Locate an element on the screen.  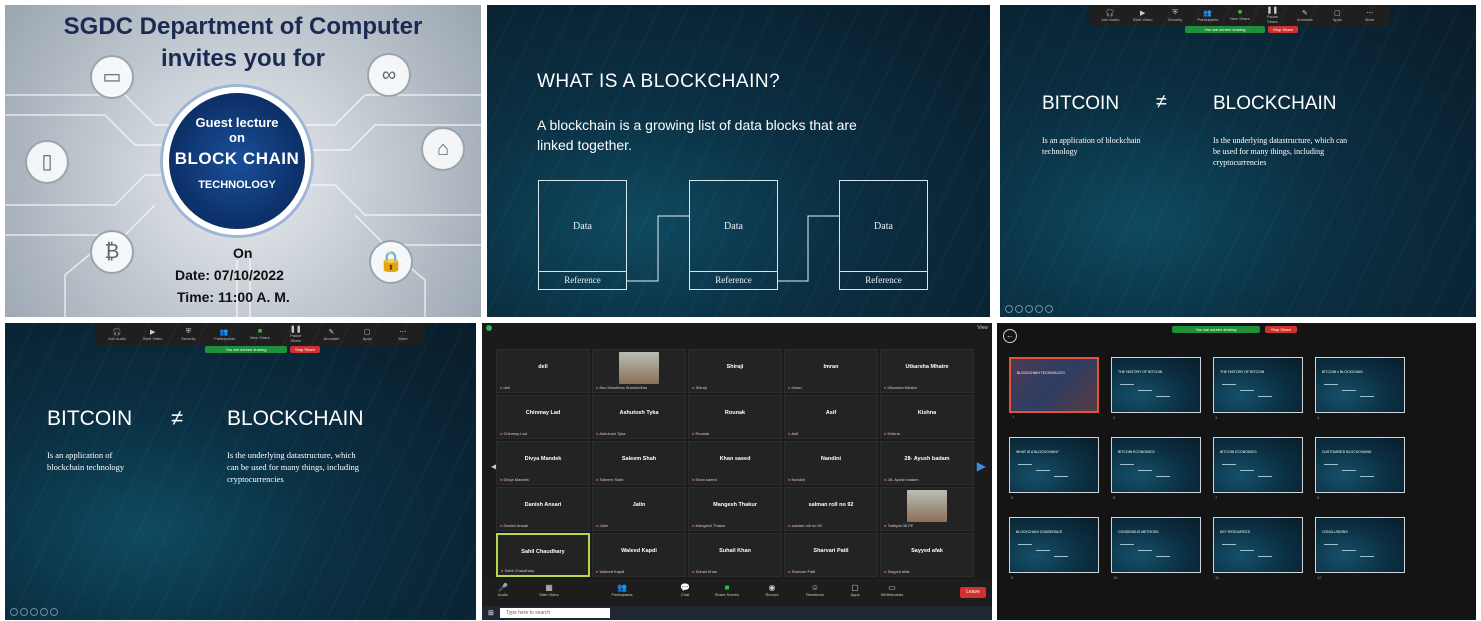
tb2-start-video: ▶ Start Video is located at coordinates (153, 334).